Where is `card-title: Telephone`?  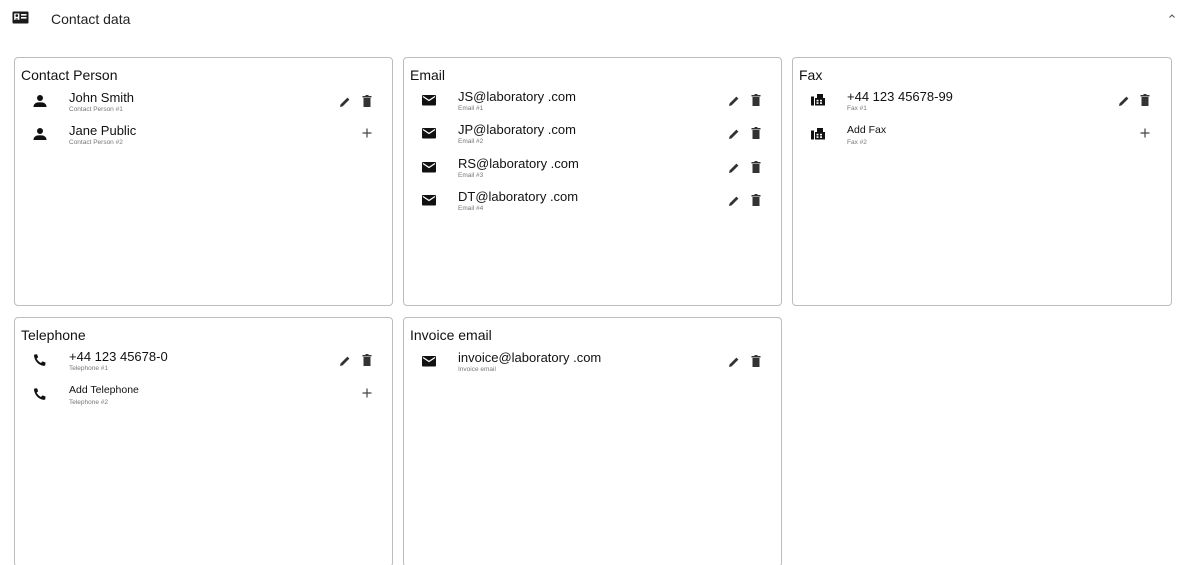
card-title: Telephone is located at coordinates (53, 335).